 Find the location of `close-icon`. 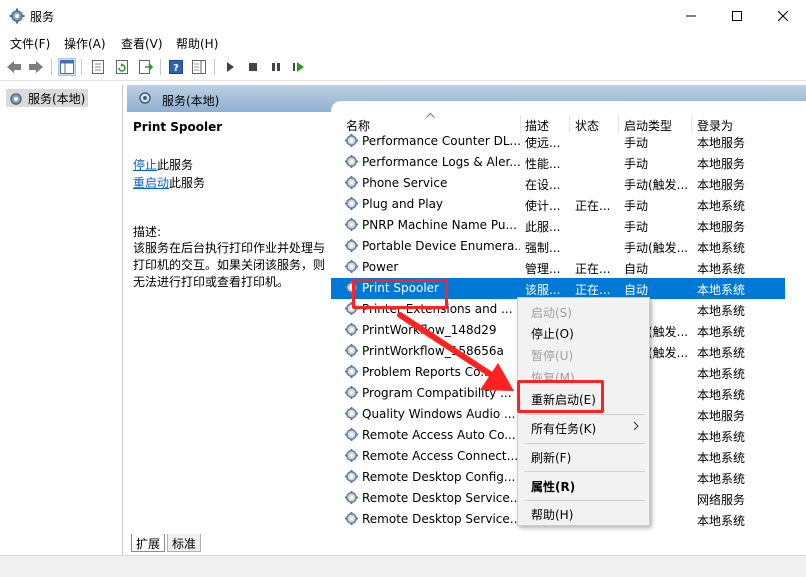

close-icon is located at coordinates (783, 15).